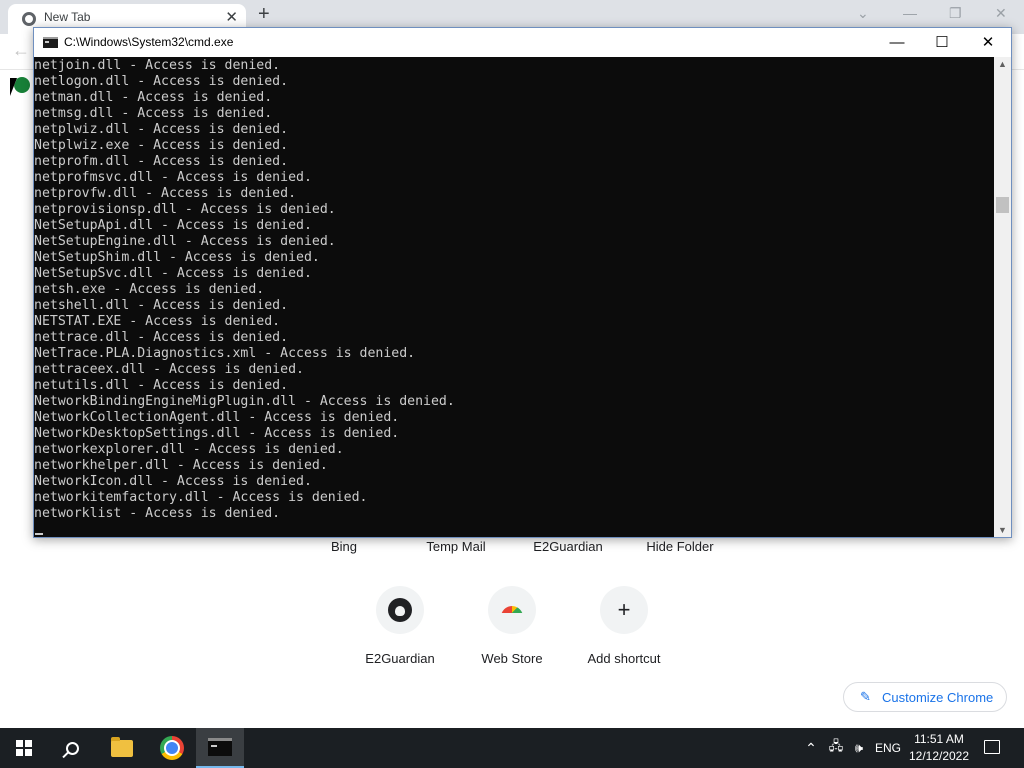 The image size is (1024, 768). What do you see at coordinates (680, 546) in the screenshot?
I see `top-site-label-hide-folder: Hide Folder` at bounding box center [680, 546].